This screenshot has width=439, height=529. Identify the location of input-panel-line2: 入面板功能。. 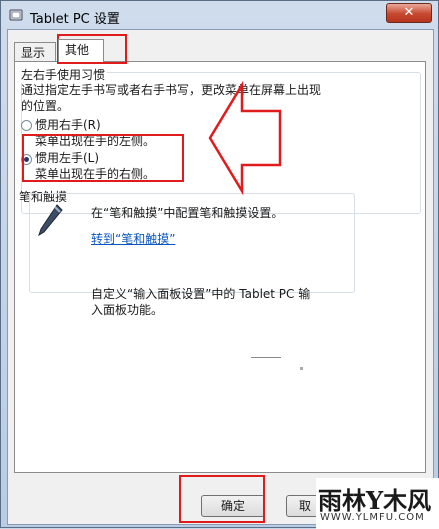
(127, 310).